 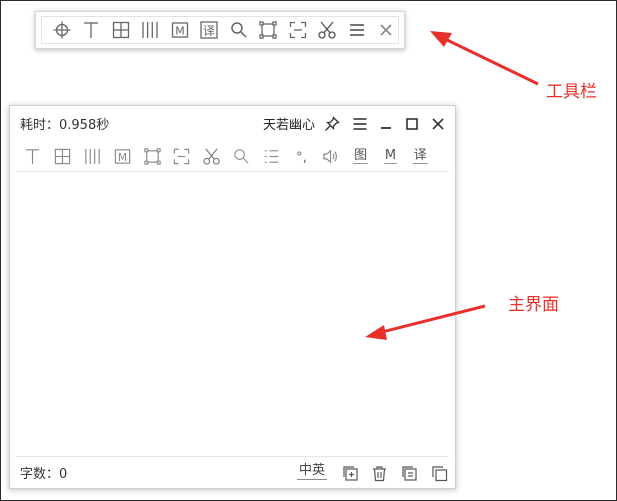 I want to click on stack-icon, so click(x=409, y=473).